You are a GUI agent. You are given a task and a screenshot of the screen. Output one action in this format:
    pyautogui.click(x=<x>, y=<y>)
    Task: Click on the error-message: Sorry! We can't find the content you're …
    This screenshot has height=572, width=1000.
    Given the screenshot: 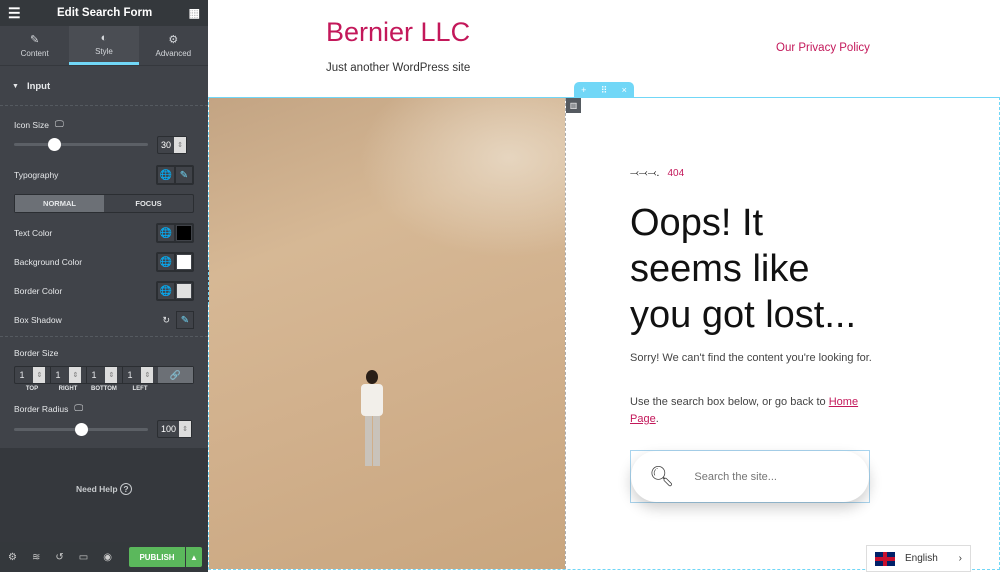 What is the action you would take?
    pyautogui.click(x=751, y=358)
    